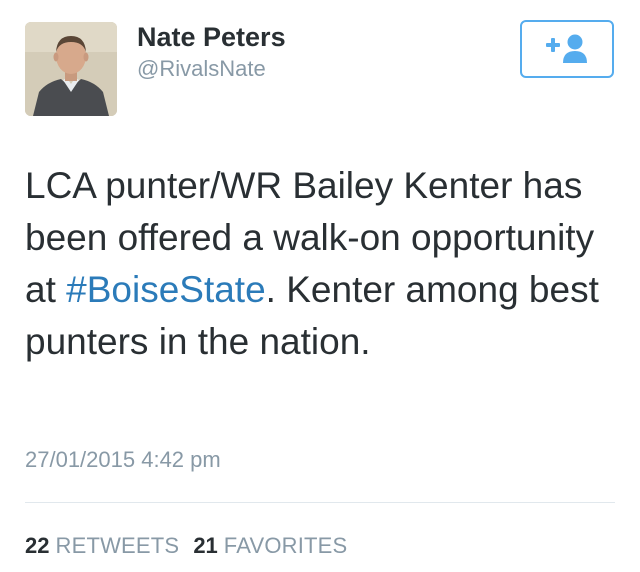 The height and width of the screenshot is (572, 640). What do you see at coordinates (123, 459) in the screenshot?
I see `tweet-timestamp: 27/01/2015 4:42 pm` at bounding box center [123, 459].